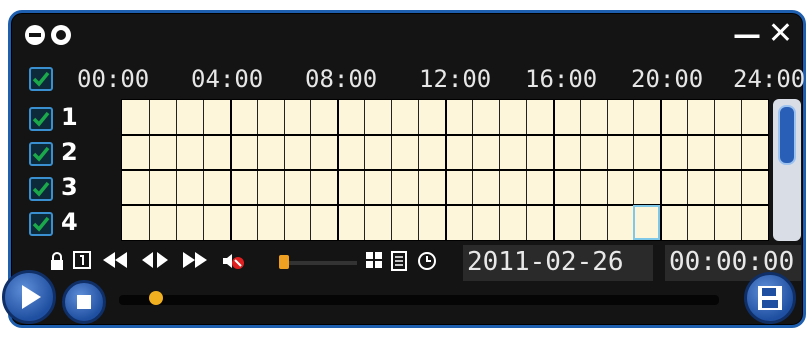 The image size is (810, 338). What do you see at coordinates (155, 261) in the screenshot?
I see `step-icon` at bounding box center [155, 261].